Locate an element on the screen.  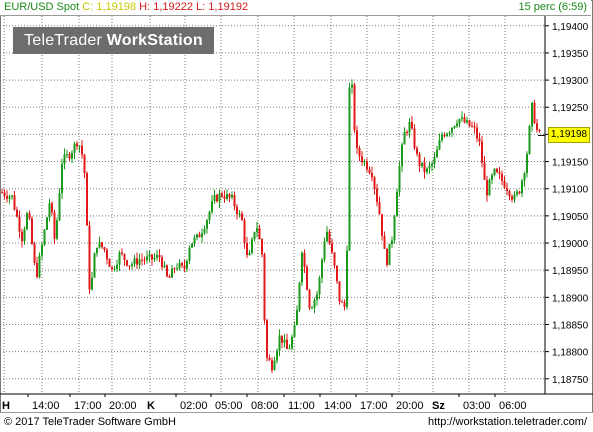
website-link: http://workstation.teletrader.com/ is located at coordinates (507, 422).